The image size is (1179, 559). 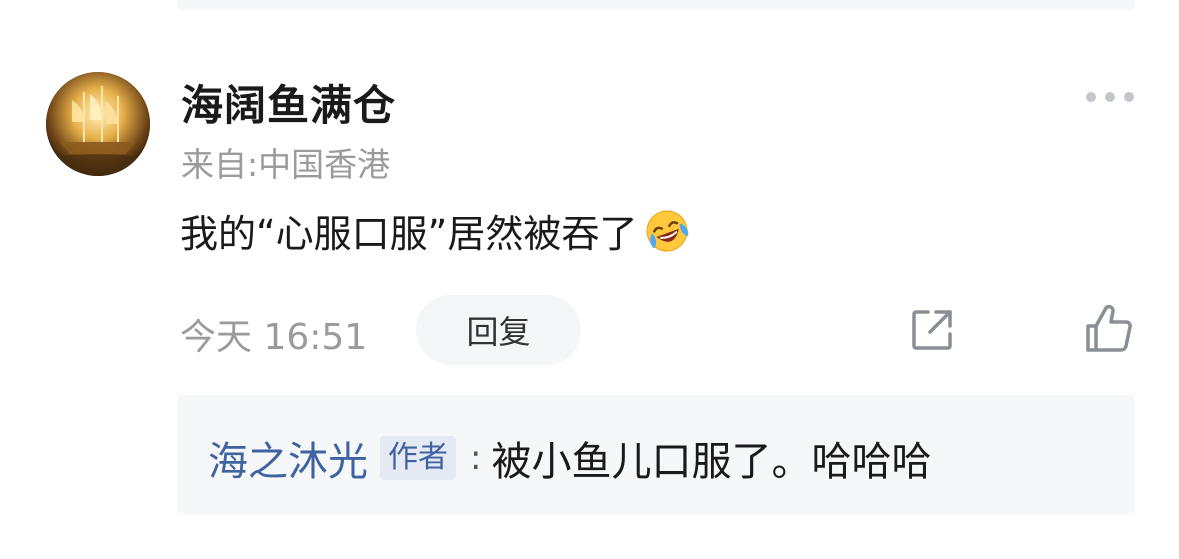 I want to click on username: 海阔鱼满仓, so click(x=288, y=102).